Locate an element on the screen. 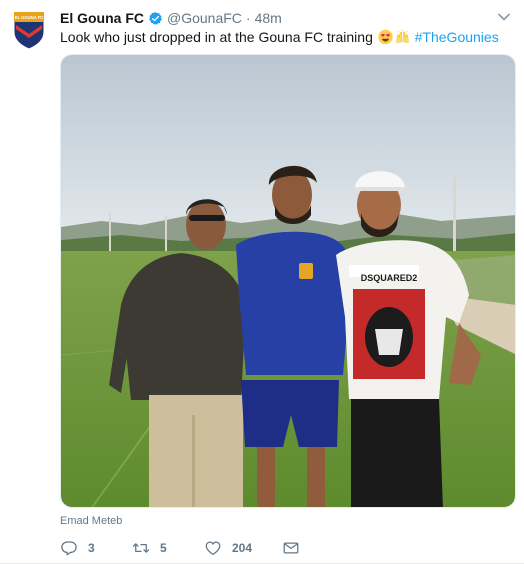 The width and height of the screenshot is (524, 564). tweet-header: El Gouna FC @GounaFC · 48m is located at coordinates (272, 18).